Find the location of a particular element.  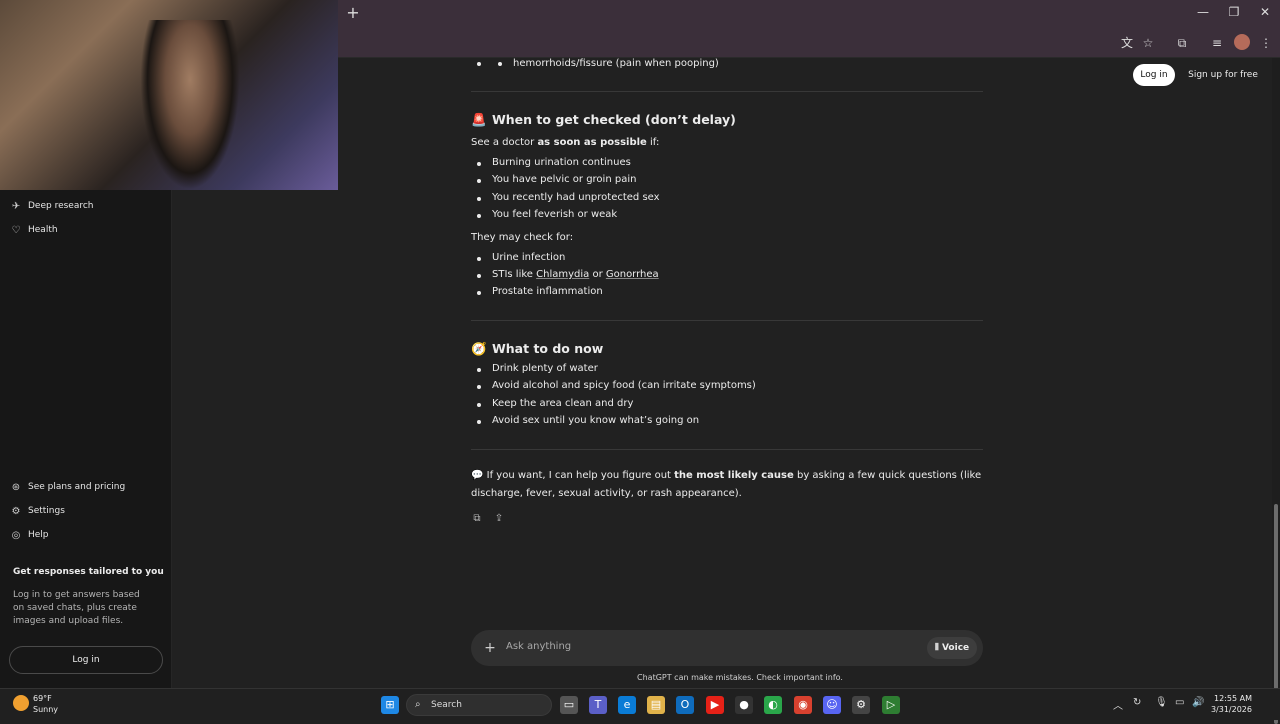

sidebar-item-deep-research: ✈ Deep research is located at coordinates (52, 206).